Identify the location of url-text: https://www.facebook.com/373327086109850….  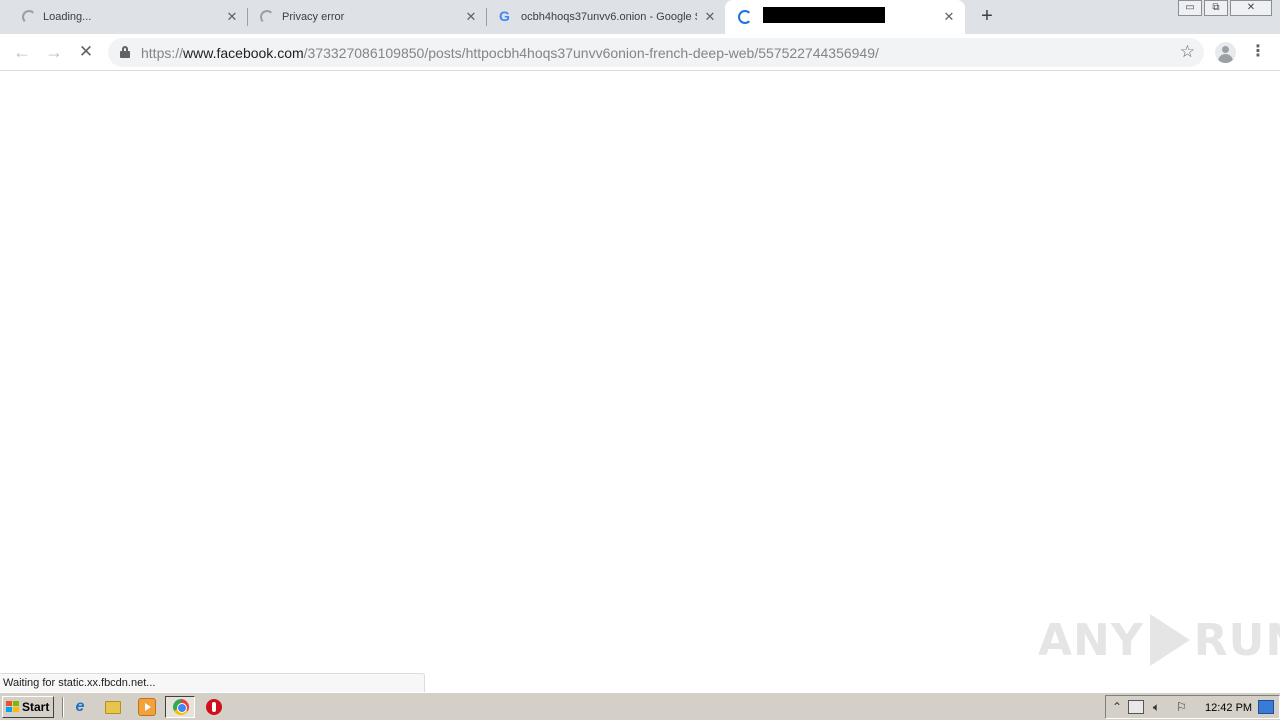
(510, 53).